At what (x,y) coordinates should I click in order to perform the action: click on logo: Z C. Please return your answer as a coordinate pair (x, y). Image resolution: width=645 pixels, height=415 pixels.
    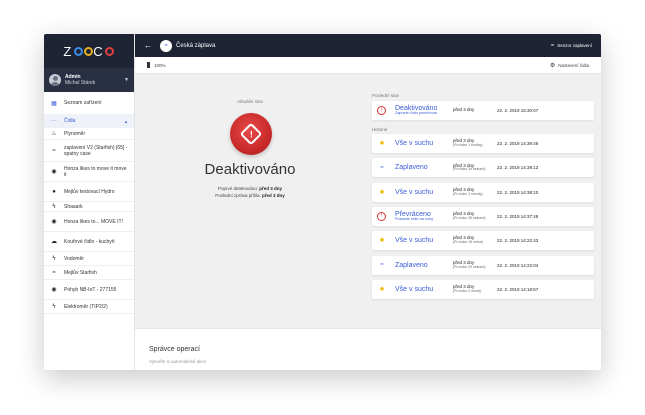
    Looking at the image, I should click on (89, 51).